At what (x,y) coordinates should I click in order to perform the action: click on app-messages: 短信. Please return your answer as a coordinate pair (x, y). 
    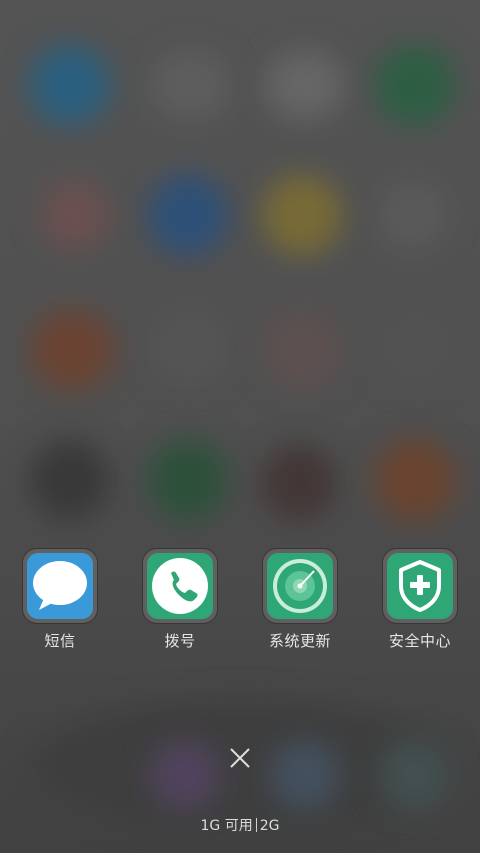
    Looking at the image, I should click on (60, 604).